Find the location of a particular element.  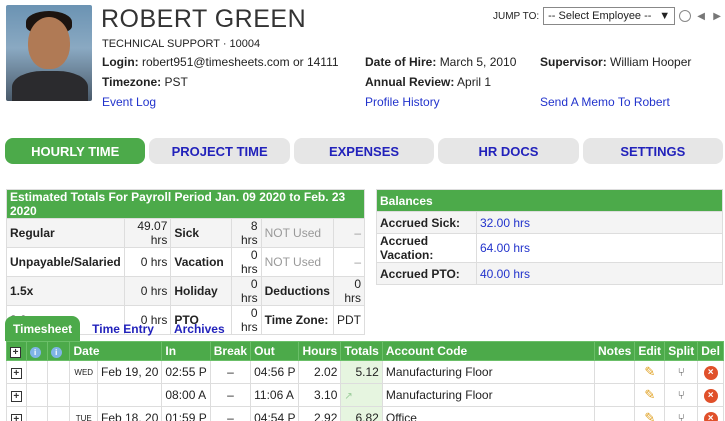

table-row: Accrued Sick: 32.00 hrs is located at coordinates (549, 222).